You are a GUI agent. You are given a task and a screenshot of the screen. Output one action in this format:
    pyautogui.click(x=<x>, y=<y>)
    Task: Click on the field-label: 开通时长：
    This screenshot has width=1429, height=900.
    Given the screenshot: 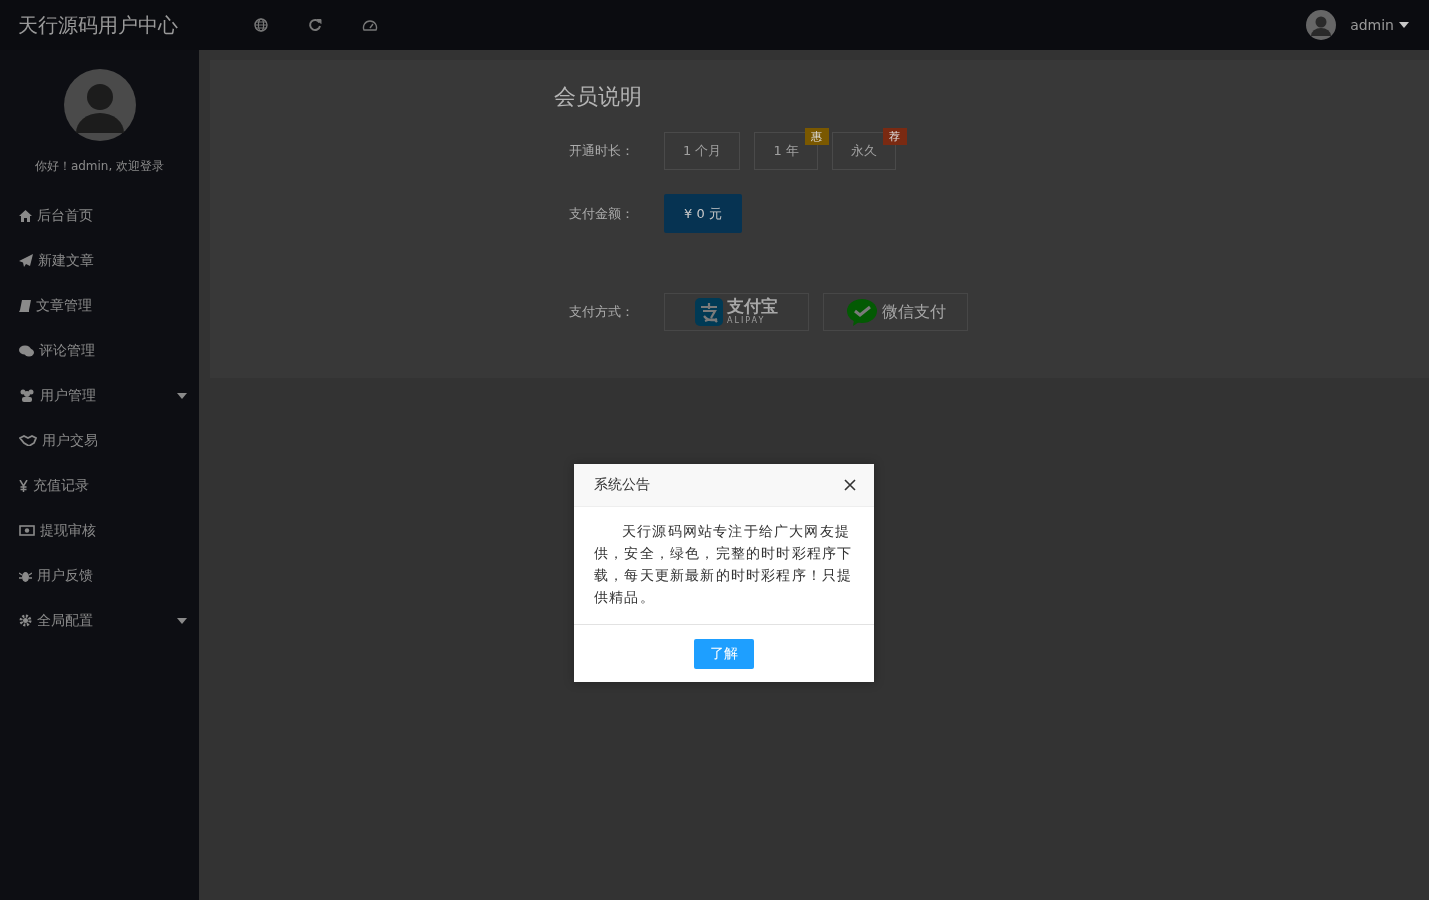 What is the action you would take?
    pyautogui.click(x=602, y=151)
    